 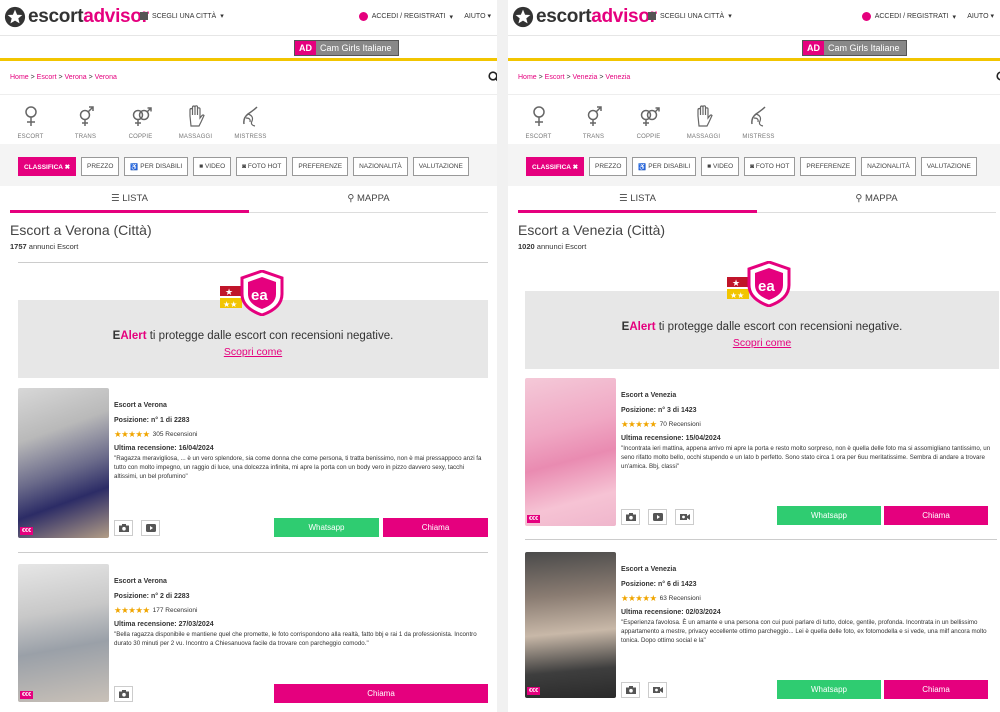 I want to click on view-tabs: ☰ LISTA ⚲ MAPPA, so click(x=249, y=203).